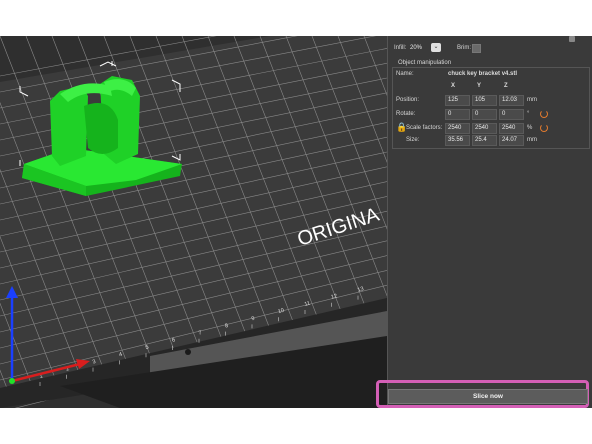 The height and width of the screenshot is (444, 592). What do you see at coordinates (506, 86) in the screenshot?
I see `column-z: Z` at bounding box center [506, 86].